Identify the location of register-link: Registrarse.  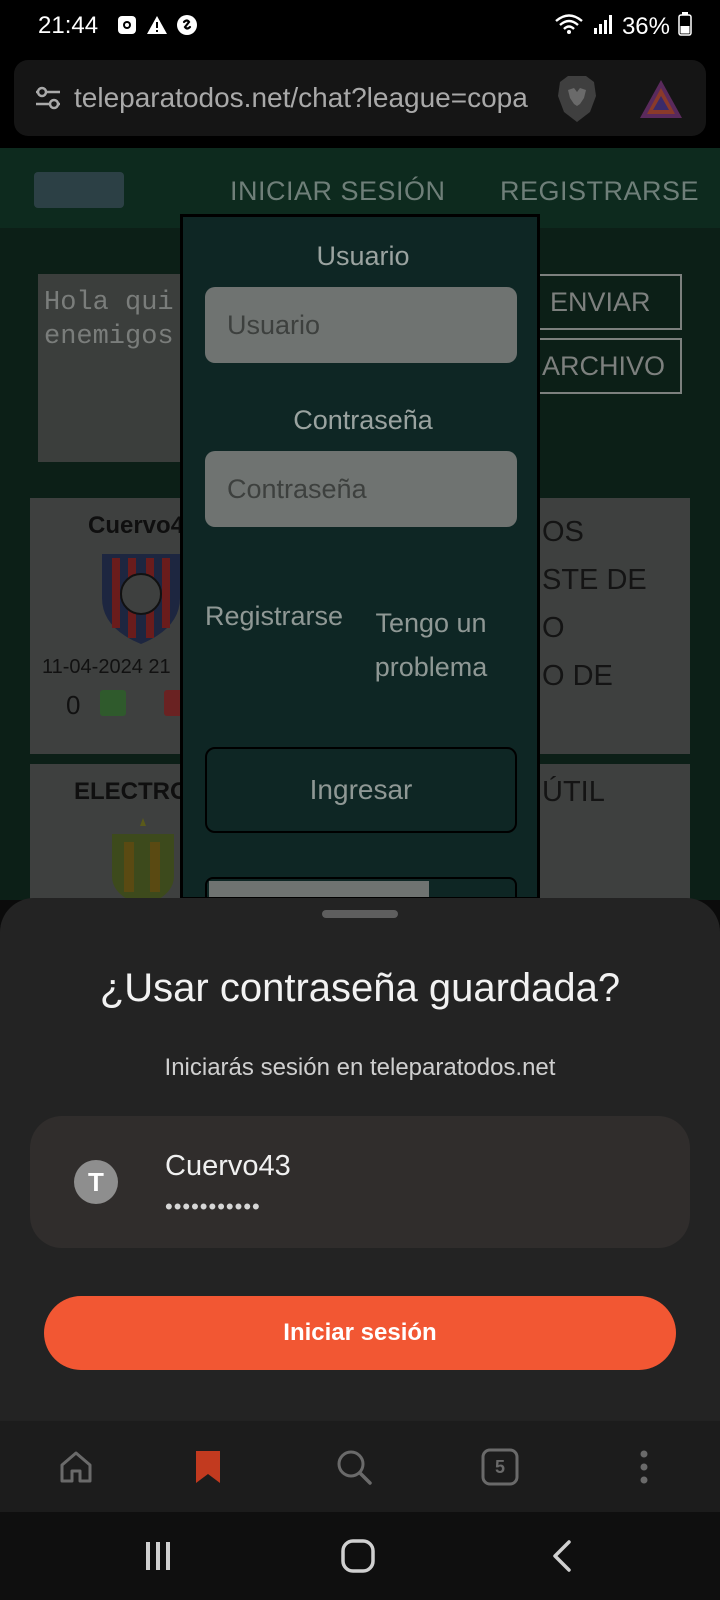
(274, 616).